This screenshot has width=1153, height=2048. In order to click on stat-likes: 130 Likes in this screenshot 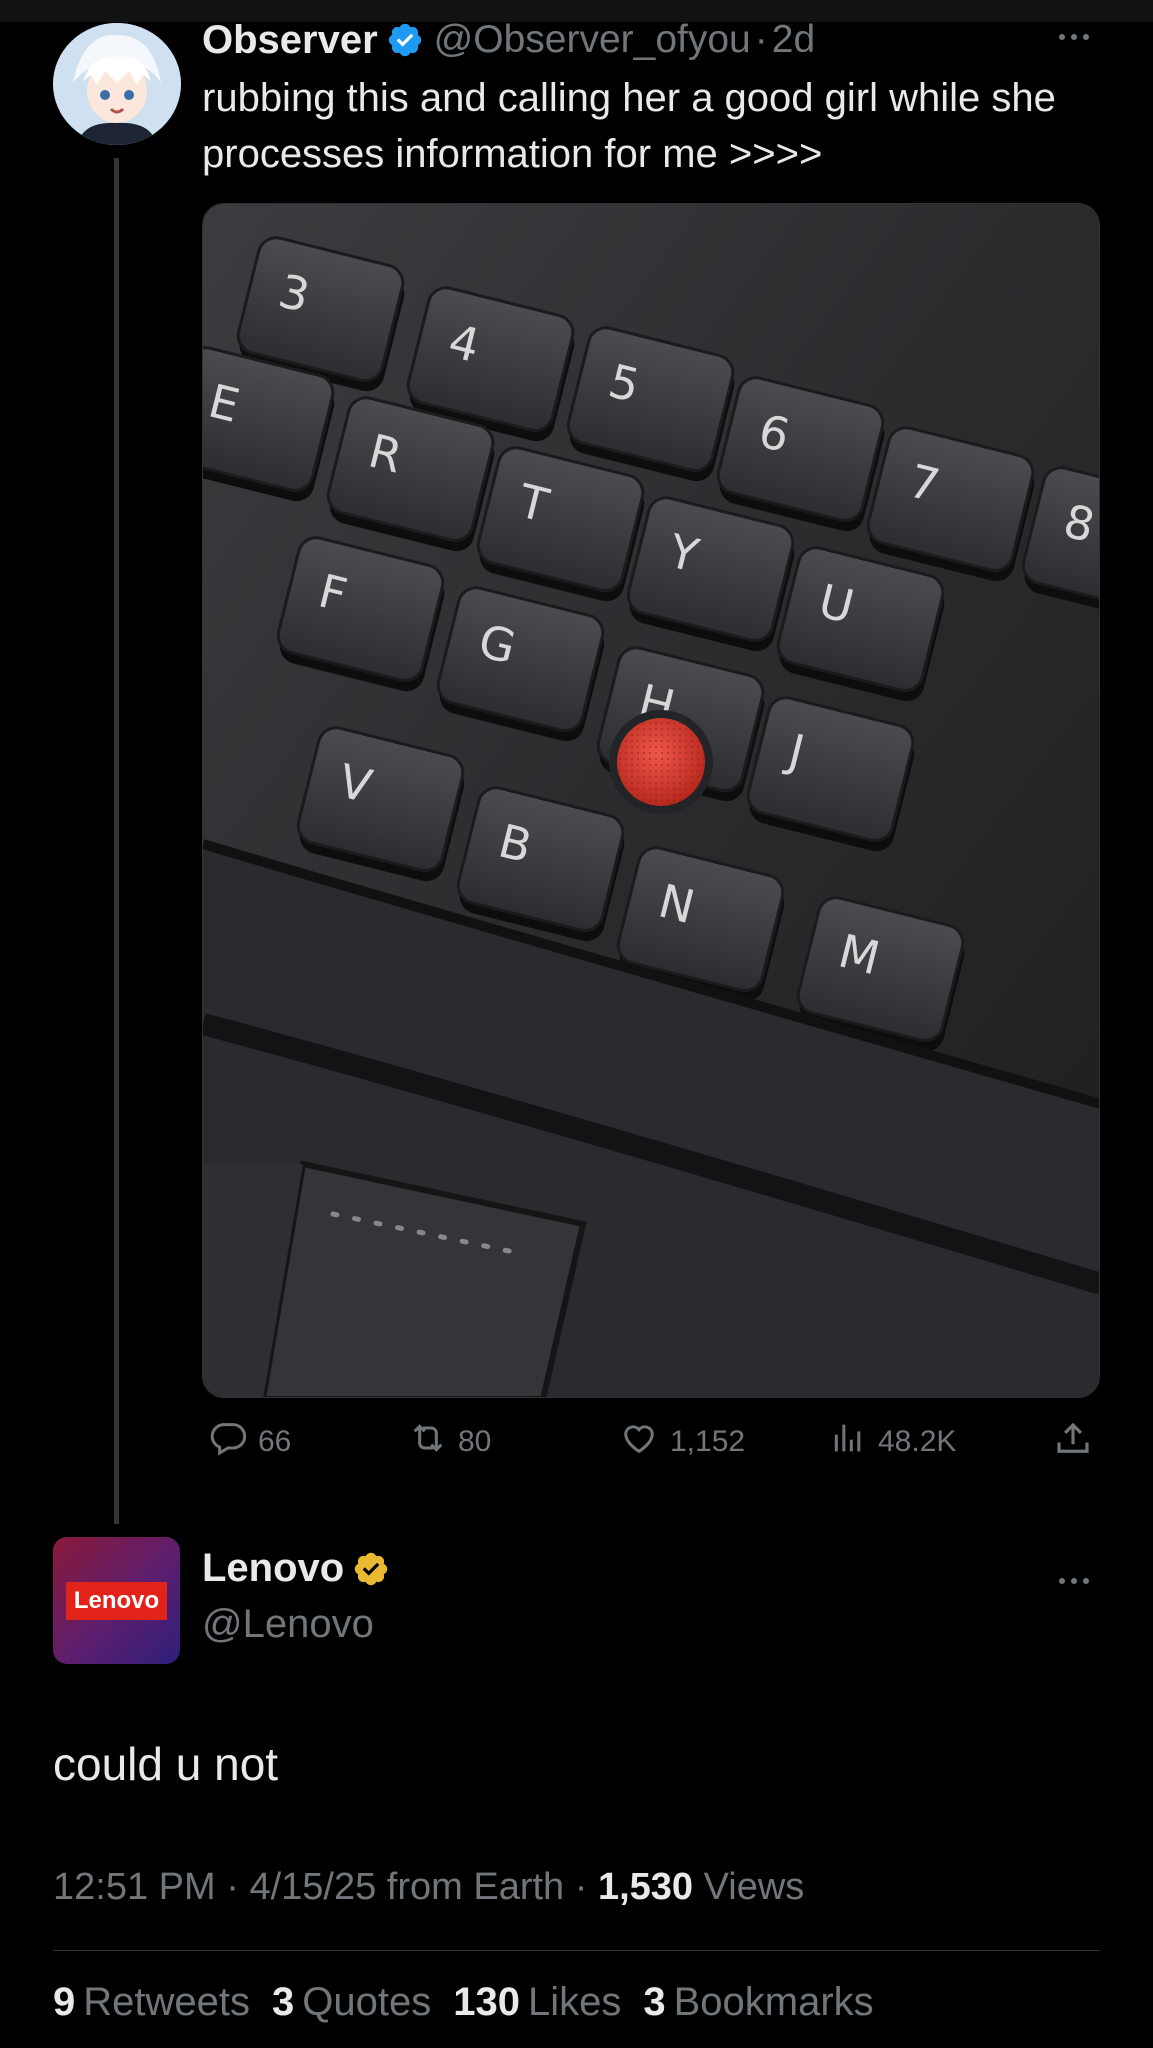, I will do `click(537, 2002)`.